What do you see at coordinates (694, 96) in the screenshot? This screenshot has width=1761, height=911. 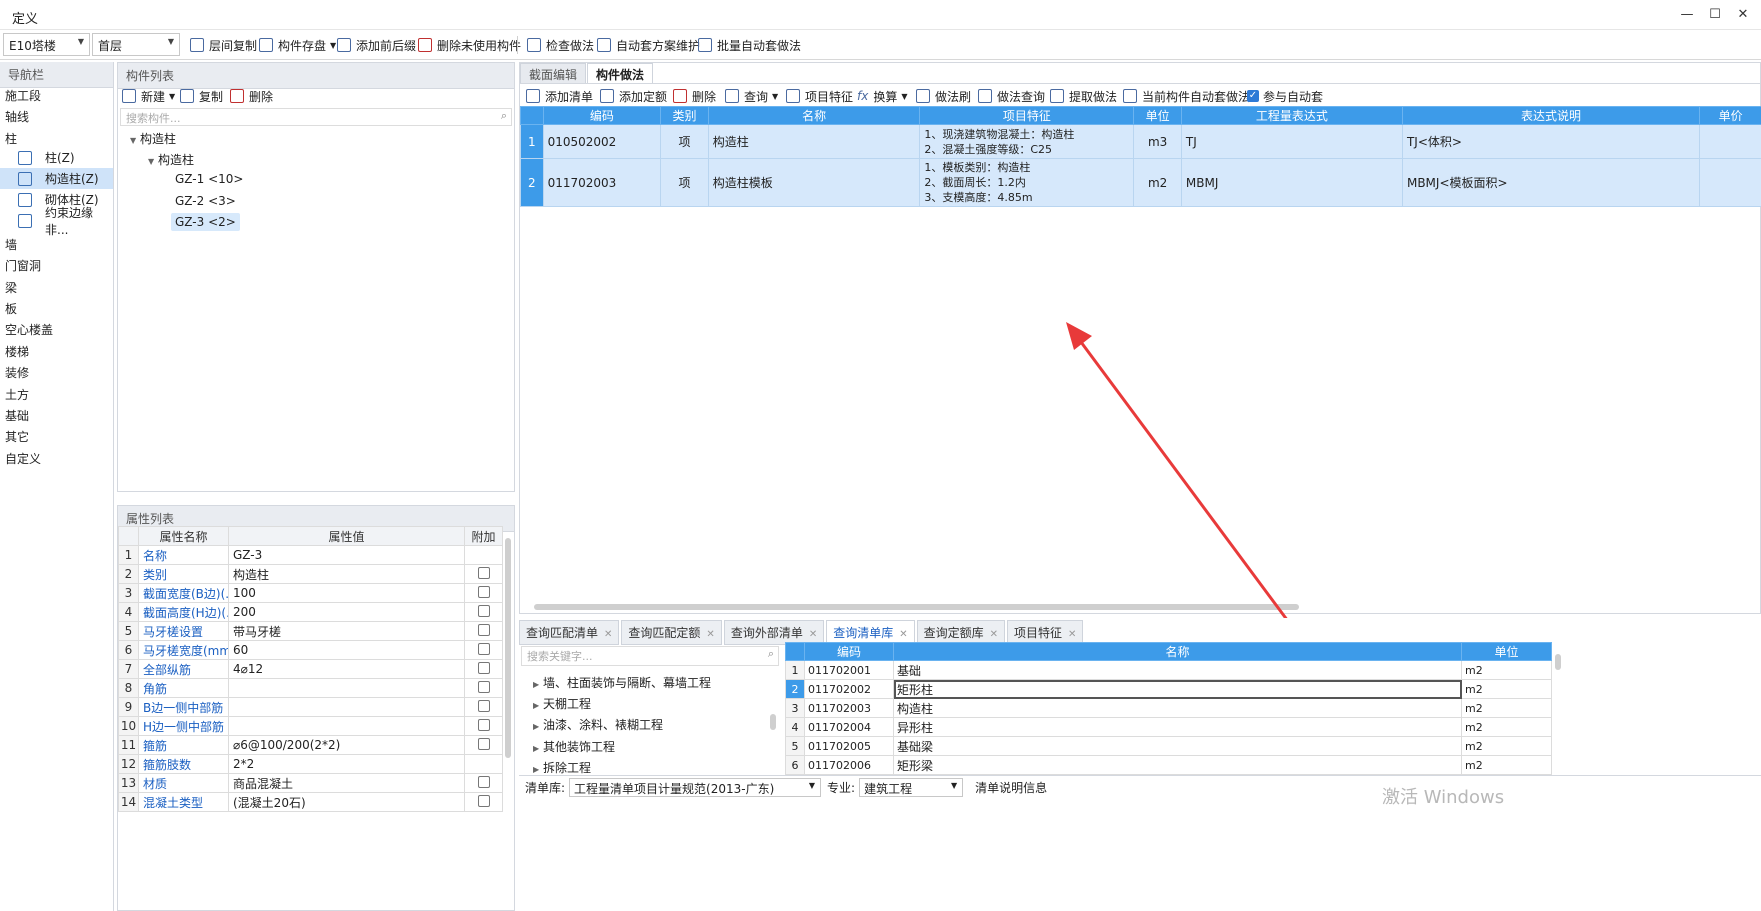 I see `delete-button: 删除` at bounding box center [694, 96].